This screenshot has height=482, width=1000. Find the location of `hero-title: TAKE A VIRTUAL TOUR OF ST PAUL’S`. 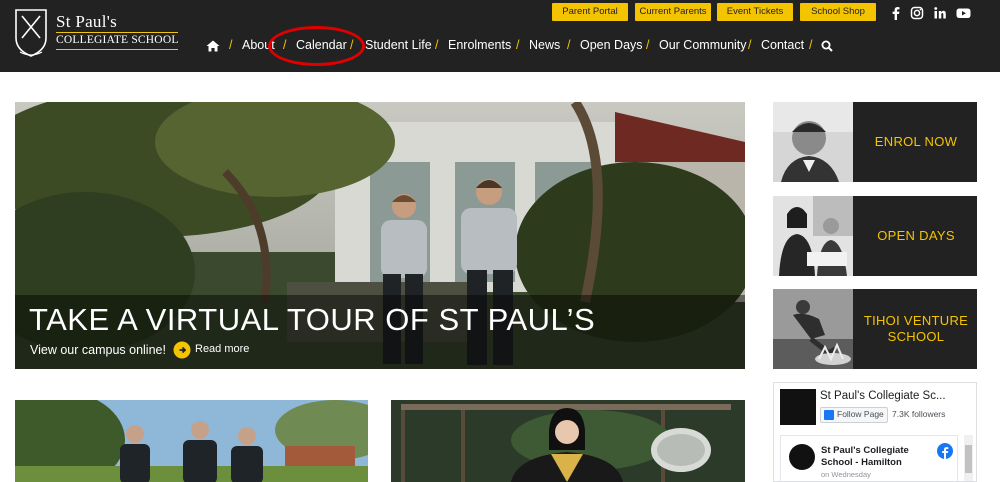

hero-title: TAKE A VIRTUAL TOUR OF ST PAUL’S is located at coordinates (312, 319).